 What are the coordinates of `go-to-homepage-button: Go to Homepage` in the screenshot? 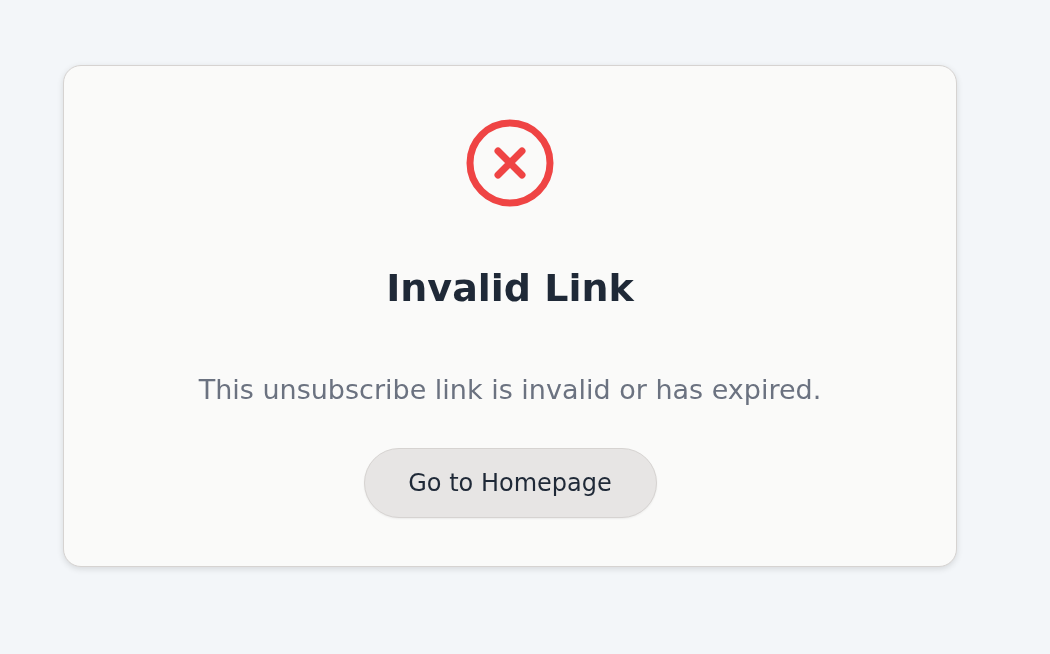 It's located at (510, 483).